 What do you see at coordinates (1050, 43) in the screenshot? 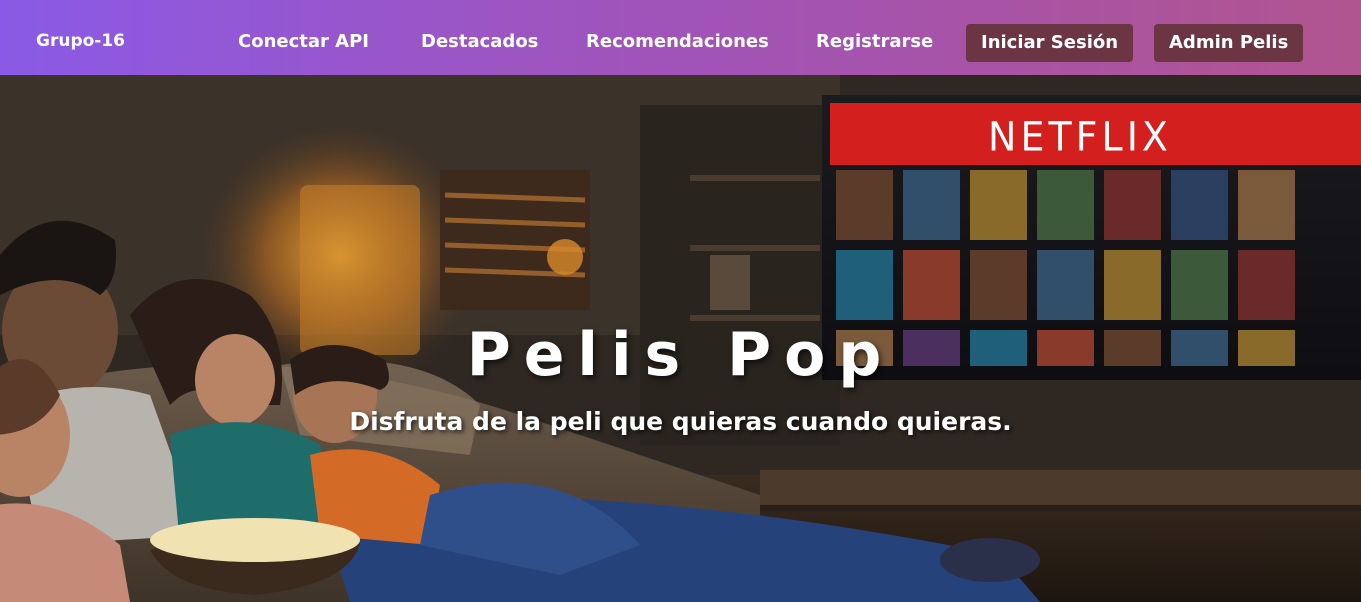
I see `login-button: Iniciar Sesión` at bounding box center [1050, 43].